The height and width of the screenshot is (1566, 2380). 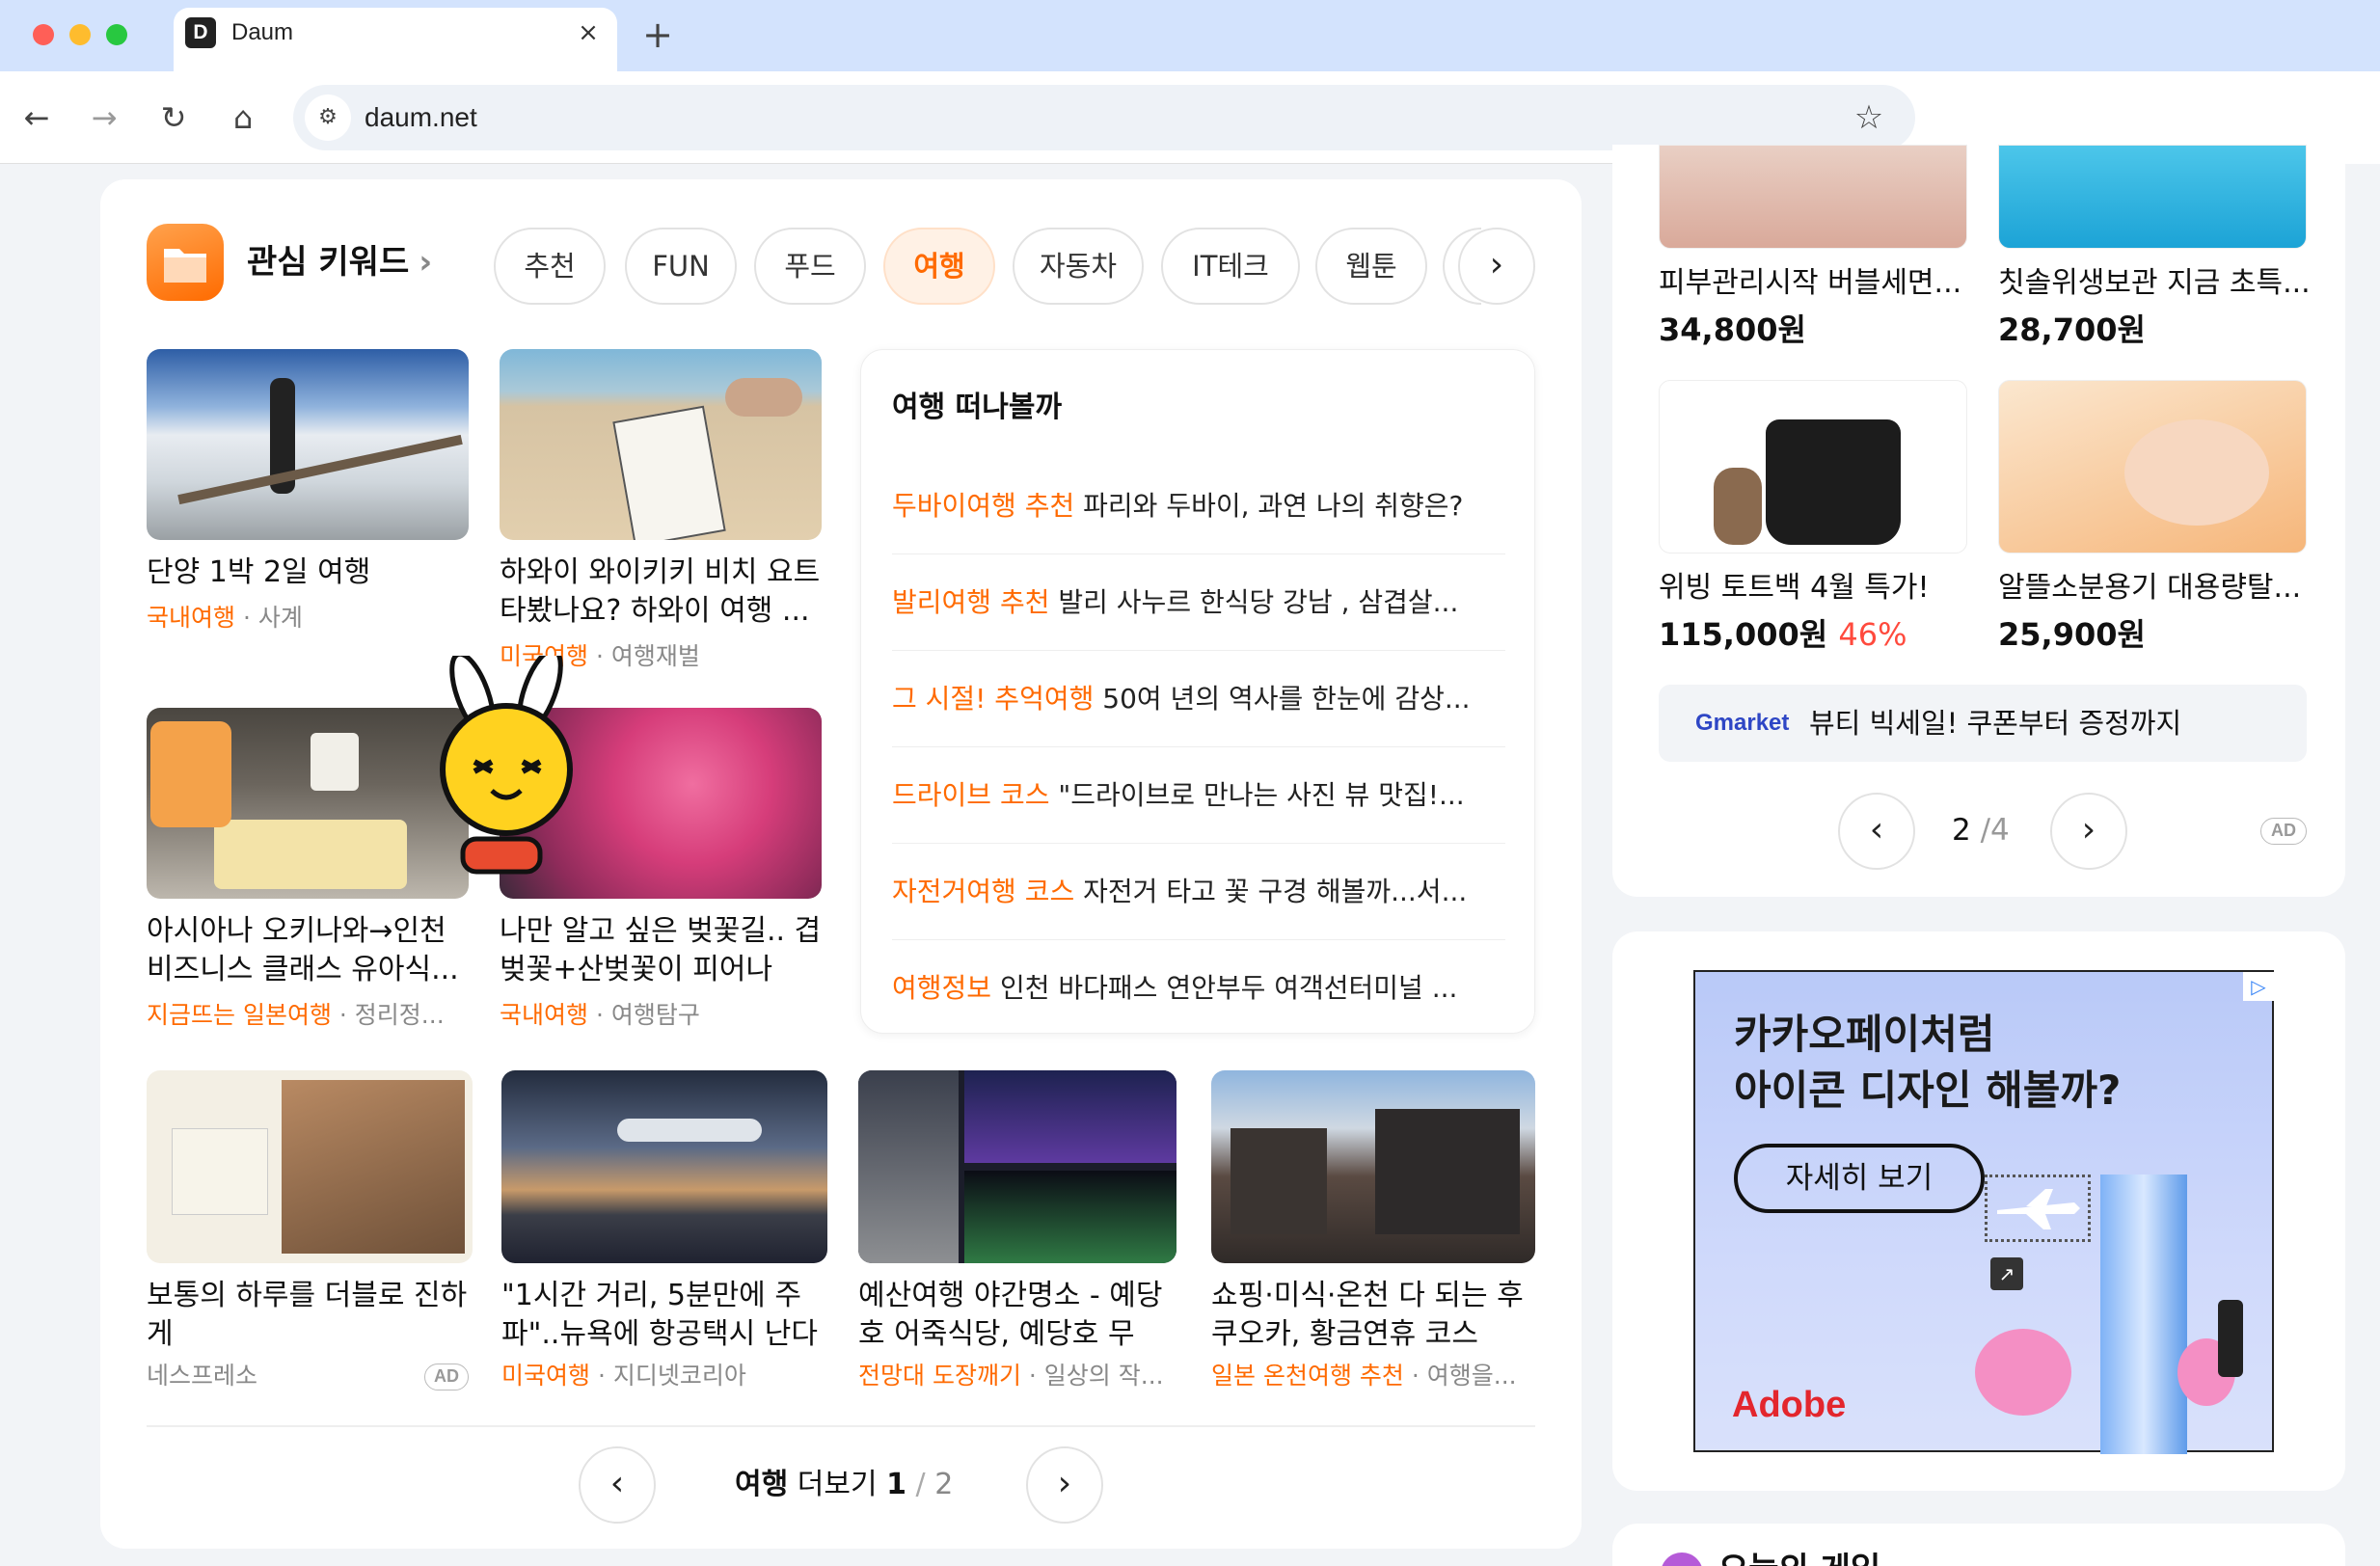 What do you see at coordinates (1869, 118) in the screenshot?
I see `bookmark-star-icon: ☆` at bounding box center [1869, 118].